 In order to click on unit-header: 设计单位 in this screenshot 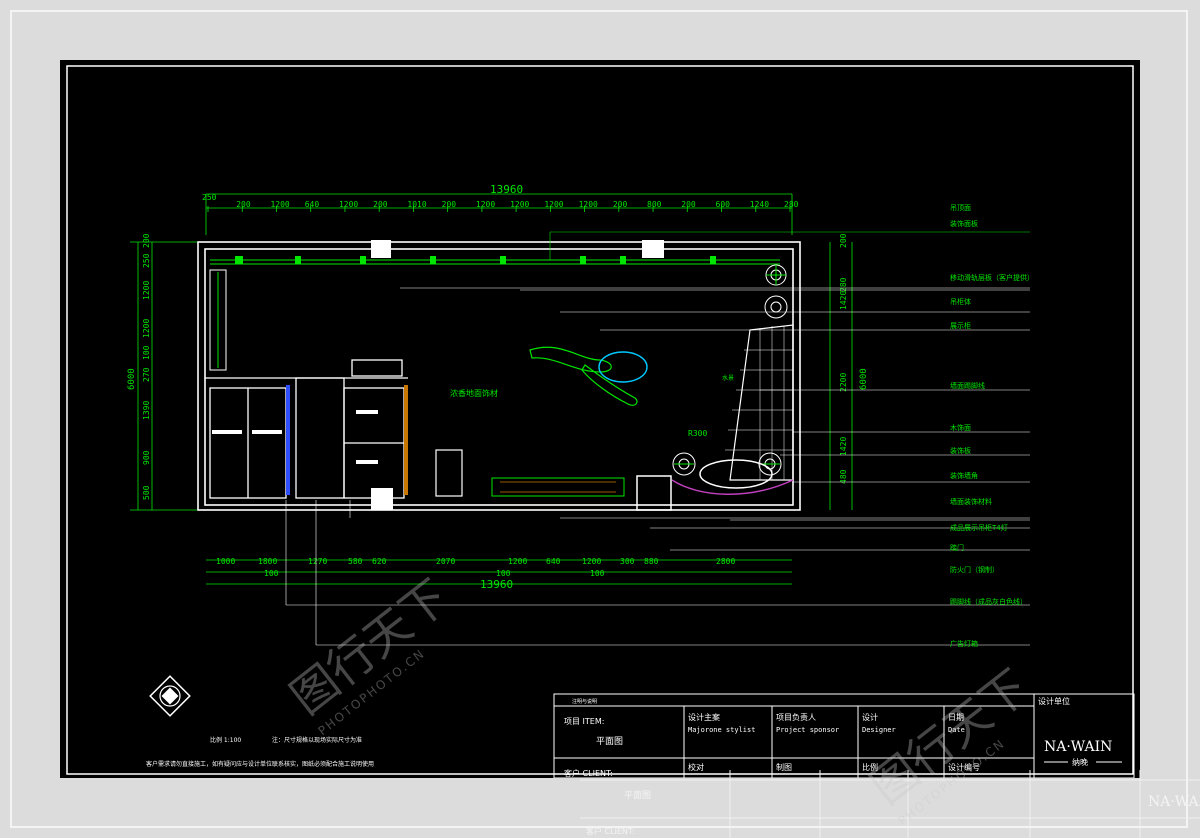, I will do `click(1054, 701)`.